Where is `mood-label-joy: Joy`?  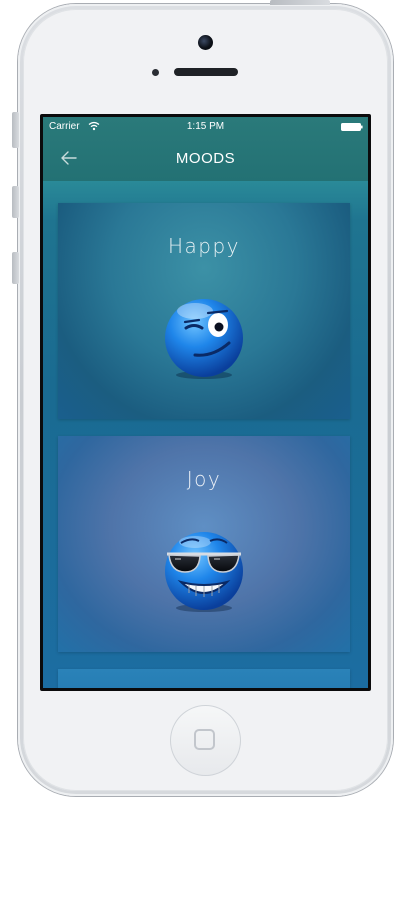 mood-label-joy: Joy is located at coordinates (204, 479).